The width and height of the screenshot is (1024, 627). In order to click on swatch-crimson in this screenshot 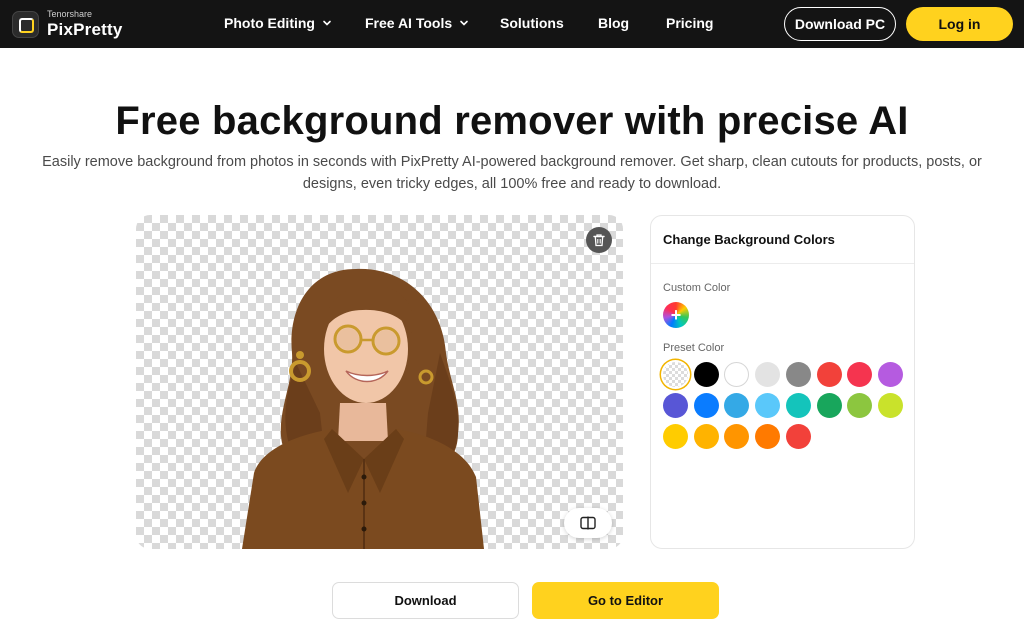, I will do `click(860, 374)`.